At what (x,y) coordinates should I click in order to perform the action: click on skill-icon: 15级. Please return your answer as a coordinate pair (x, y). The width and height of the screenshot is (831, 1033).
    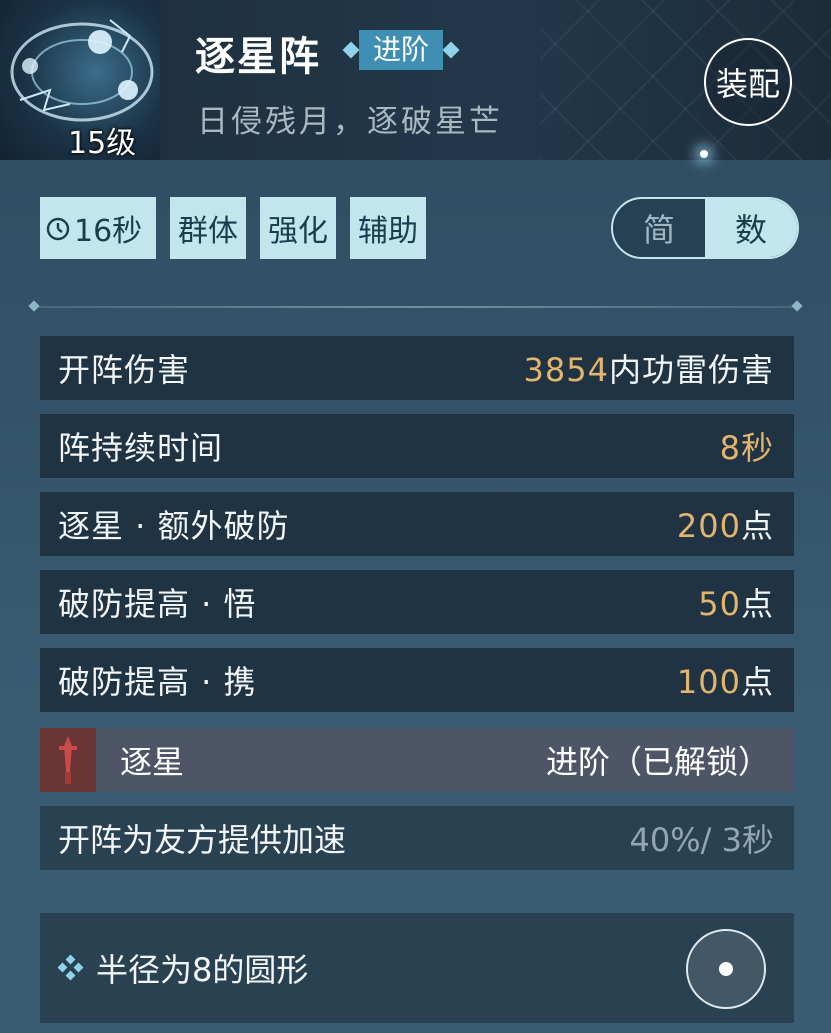
    Looking at the image, I should click on (80, 80).